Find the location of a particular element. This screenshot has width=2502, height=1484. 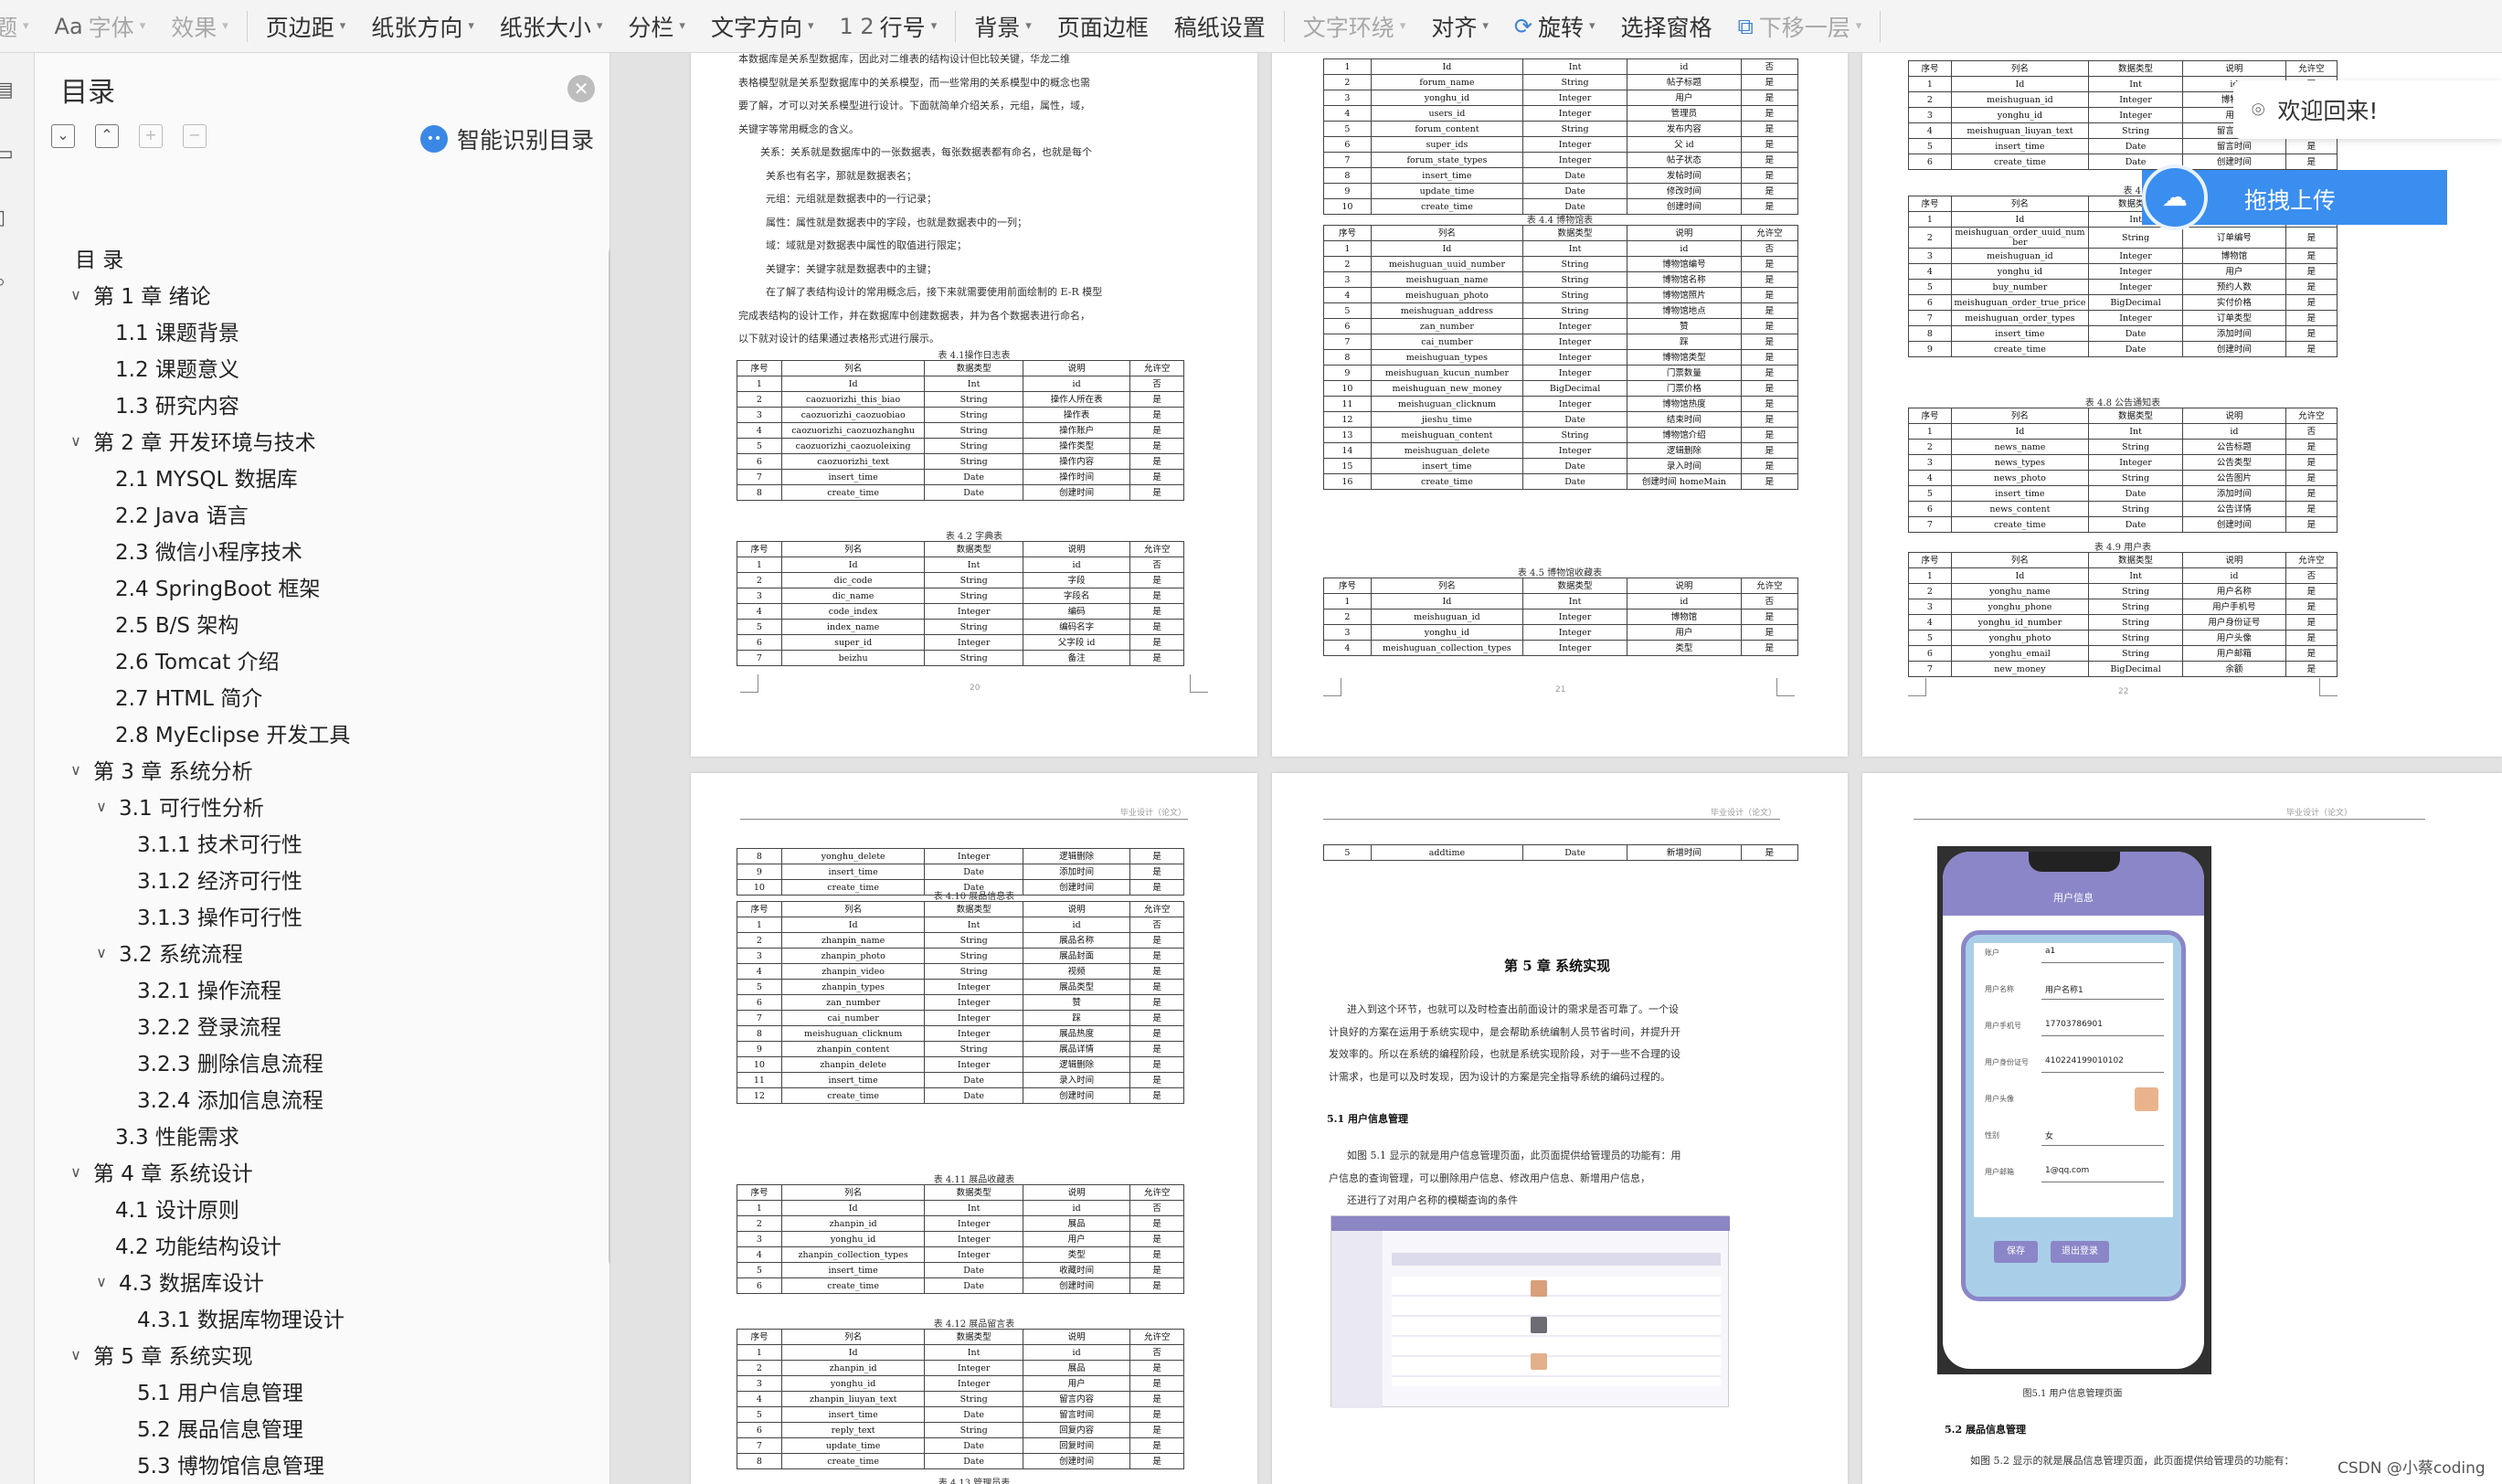

toolbar-item-10: 页面边框 is located at coordinates (1102, 26).